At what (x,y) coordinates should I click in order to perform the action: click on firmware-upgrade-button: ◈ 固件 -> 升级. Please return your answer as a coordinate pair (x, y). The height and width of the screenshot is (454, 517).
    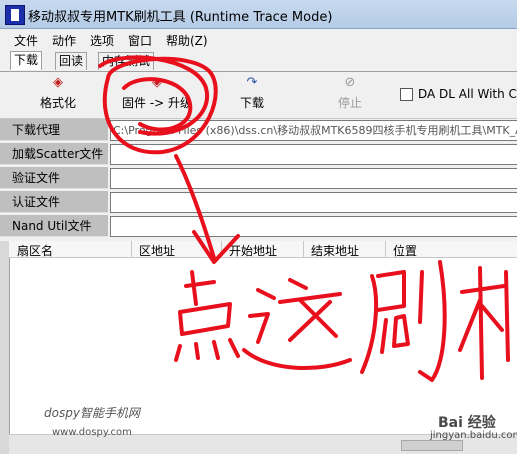
    Looking at the image, I should click on (157, 93).